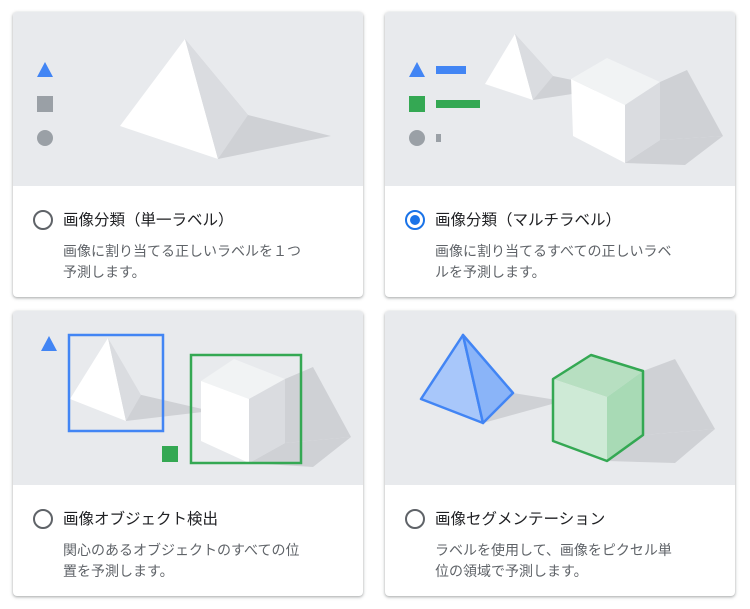  What do you see at coordinates (415, 519) in the screenshot?
I see `radio-segmentation` at bounding box center [415, 519].